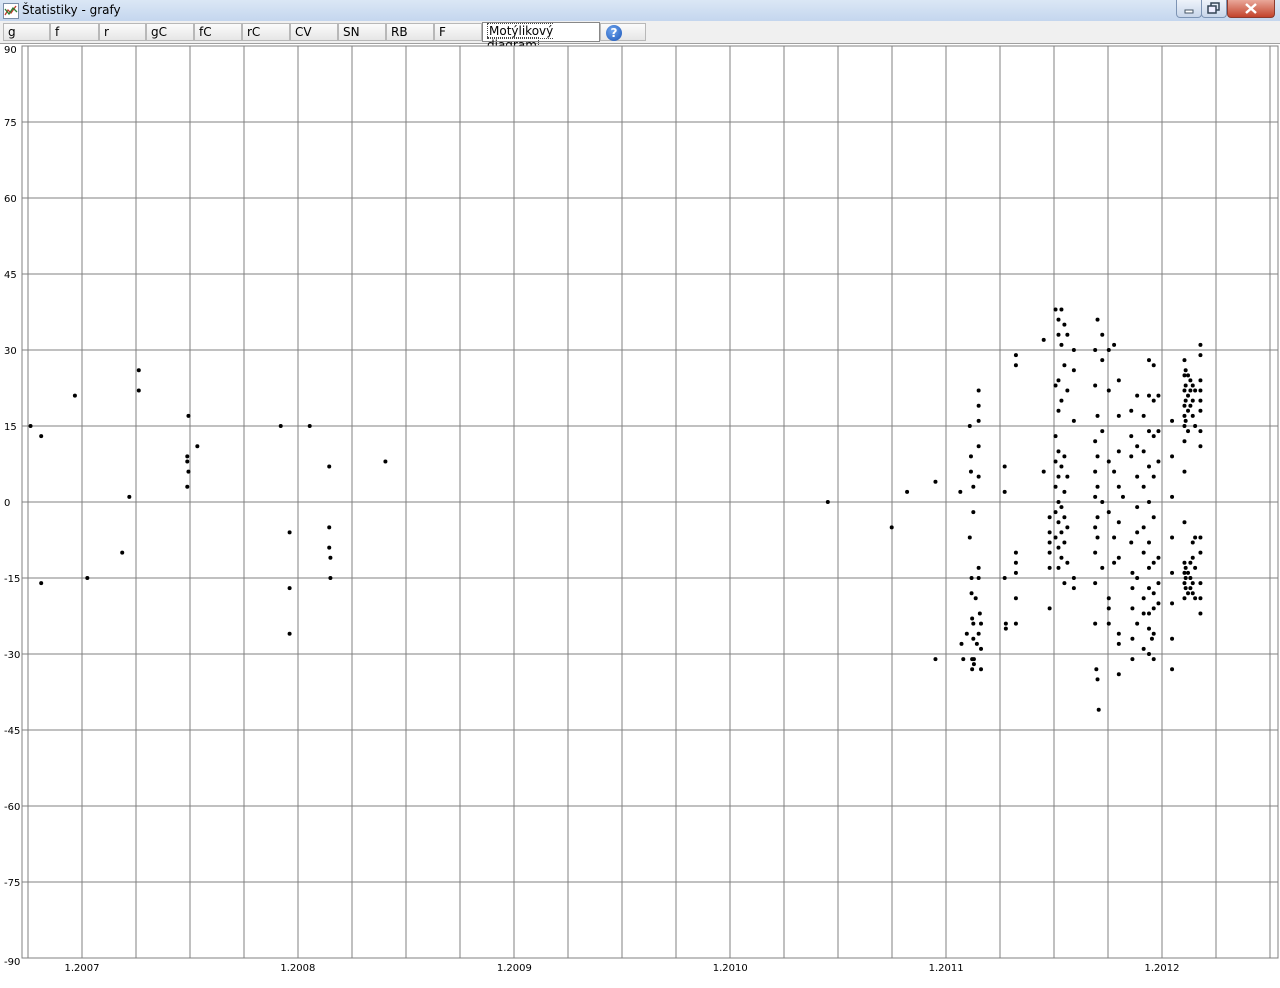  Describe the element at coordinates (1189, 9) in the screenshot. I see `minimize-button` at that location.